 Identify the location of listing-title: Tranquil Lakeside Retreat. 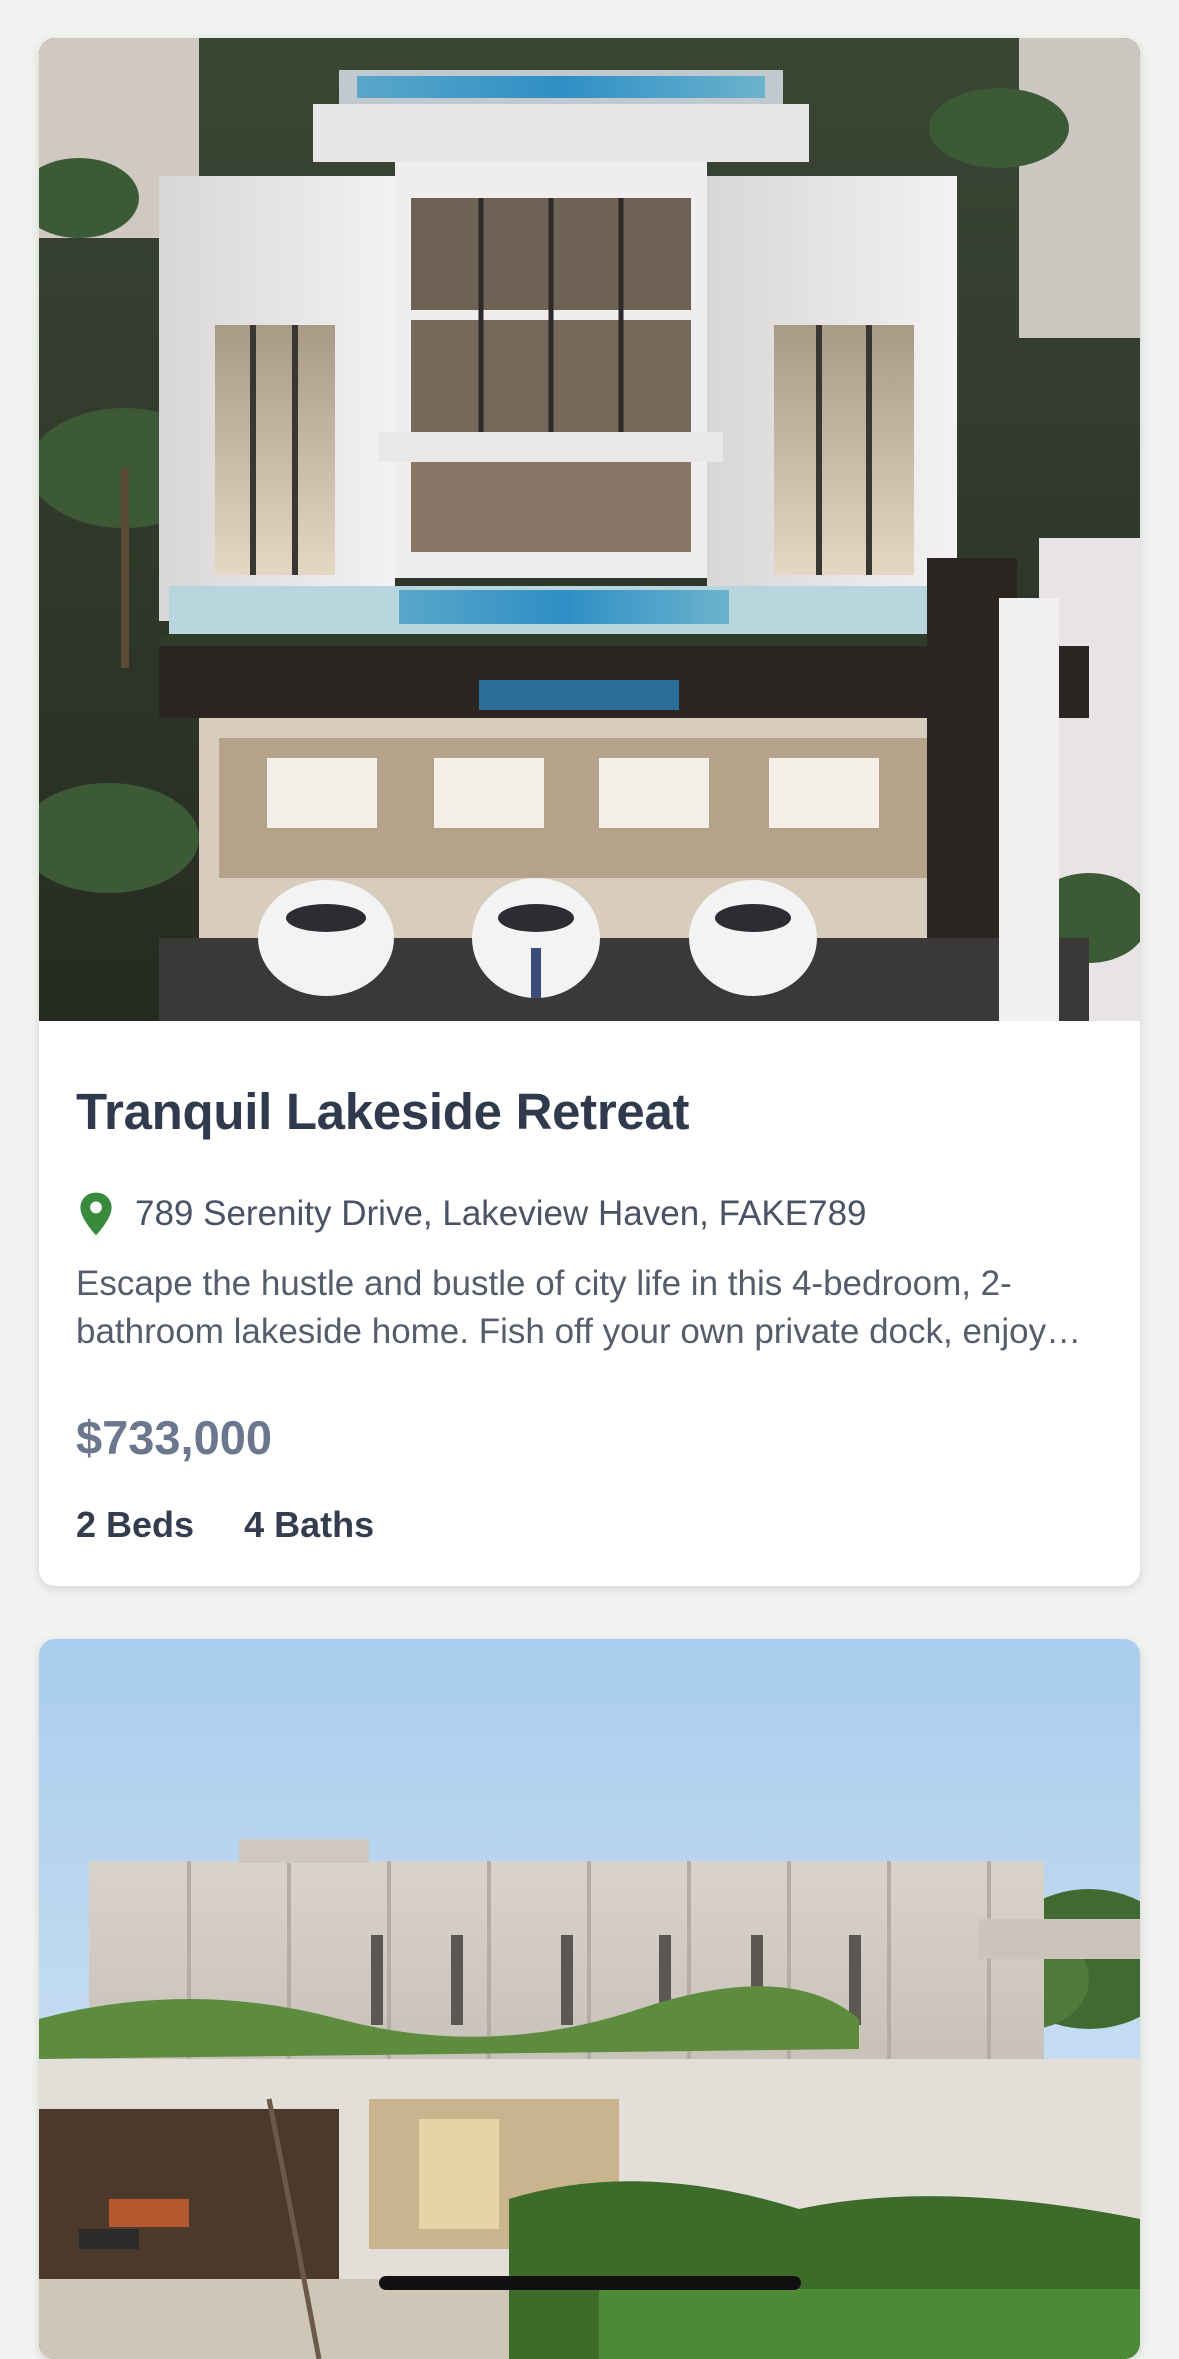
(383, 1111).